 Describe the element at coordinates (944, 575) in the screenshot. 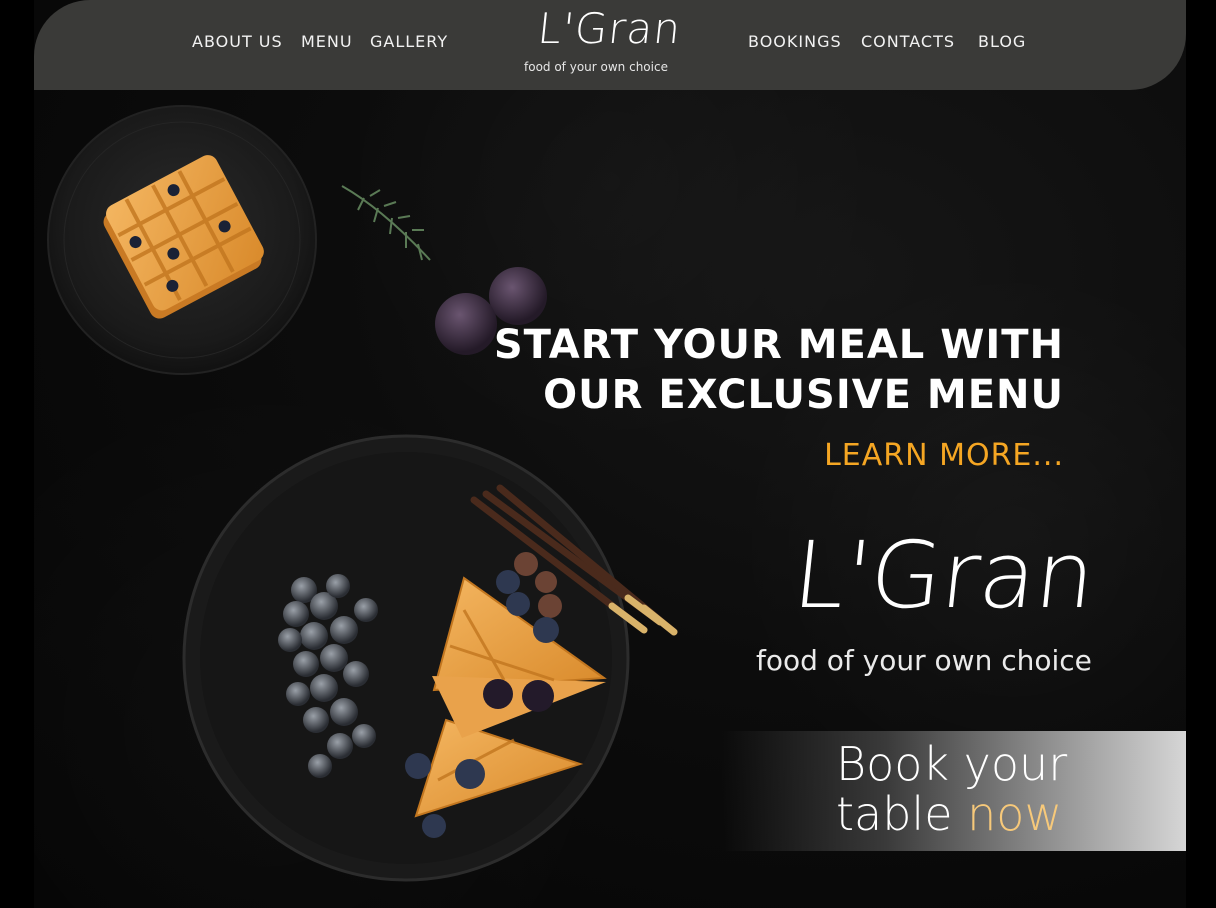

I see `brand-logo-title: L'Gran` at that location.